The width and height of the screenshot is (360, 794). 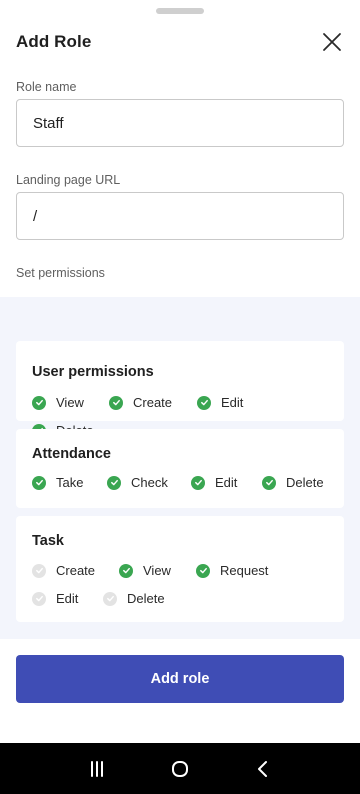 I want to click on permission-group-title: Task, so click(x=48, y=541).